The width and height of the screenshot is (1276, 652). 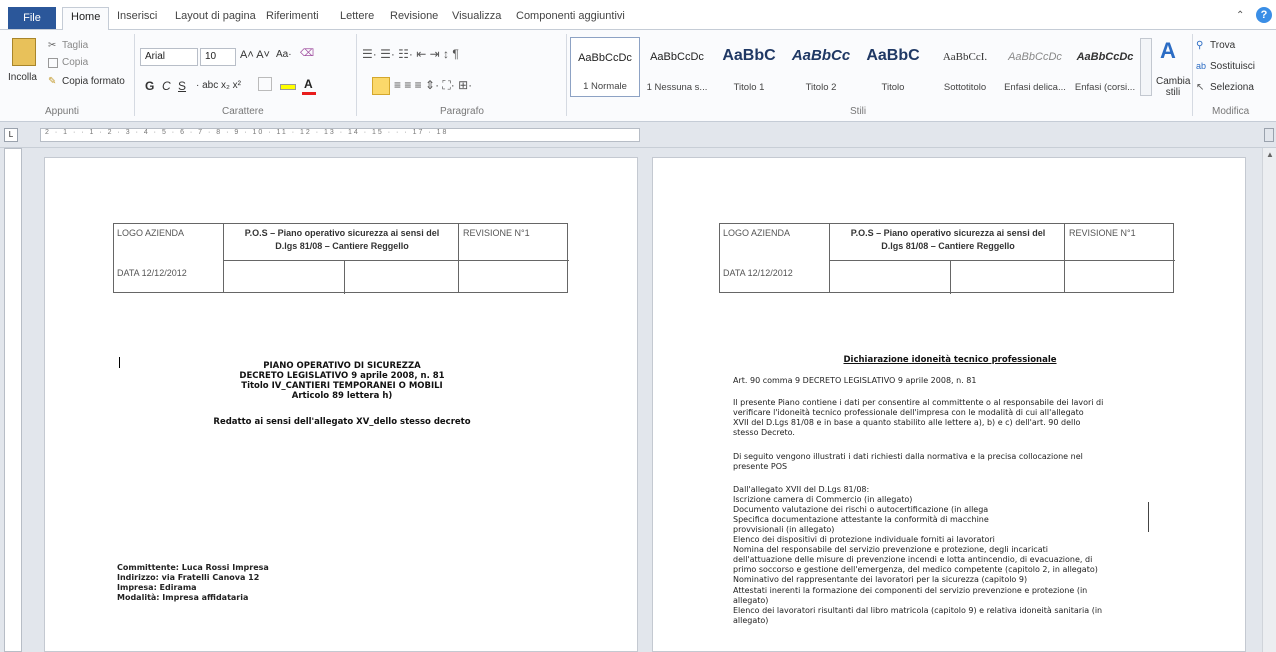 I want to click on tab-visualizza: Visualizza, so click(x=476, y=16).